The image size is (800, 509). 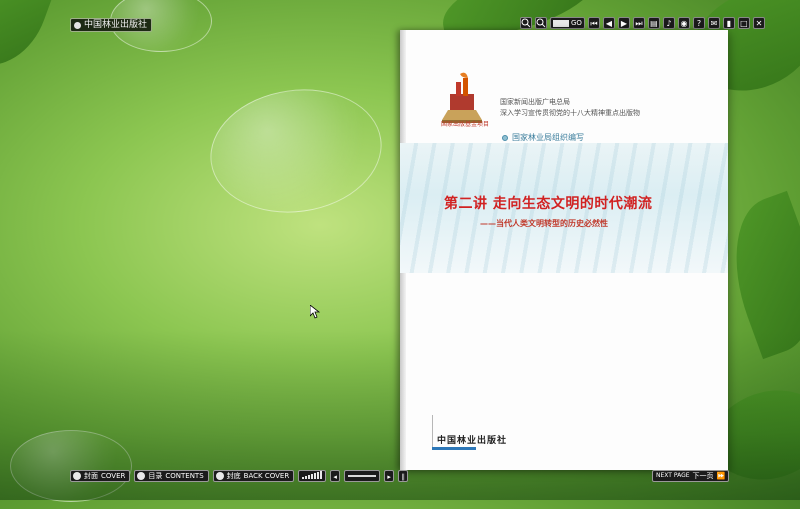 I want to click on sound-button: ♪, so click(x=668, y=23).